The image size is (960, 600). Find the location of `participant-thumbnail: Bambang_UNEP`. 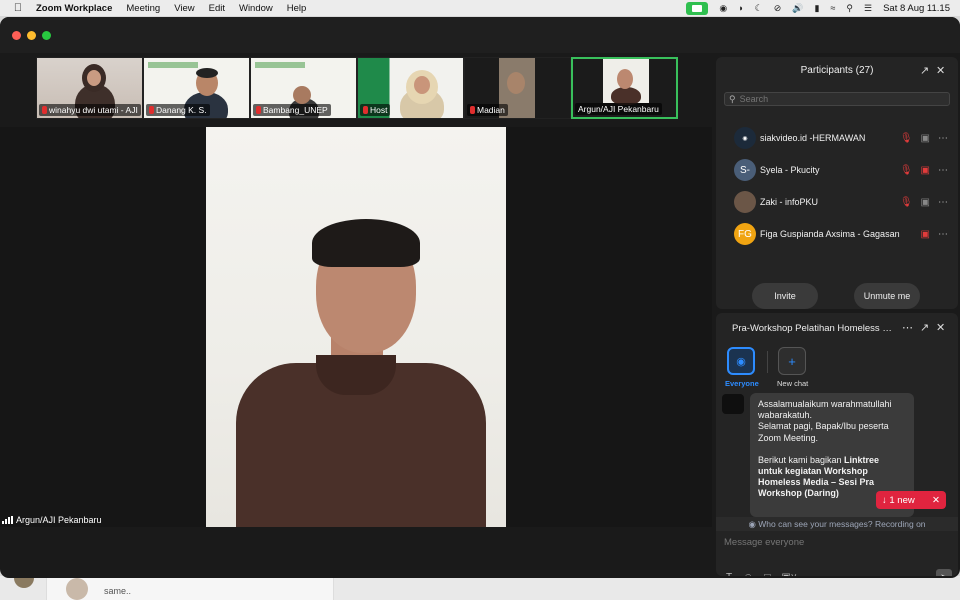

participant-thumbnail: Bambang_UNEP is located at coordinates (303, 88).